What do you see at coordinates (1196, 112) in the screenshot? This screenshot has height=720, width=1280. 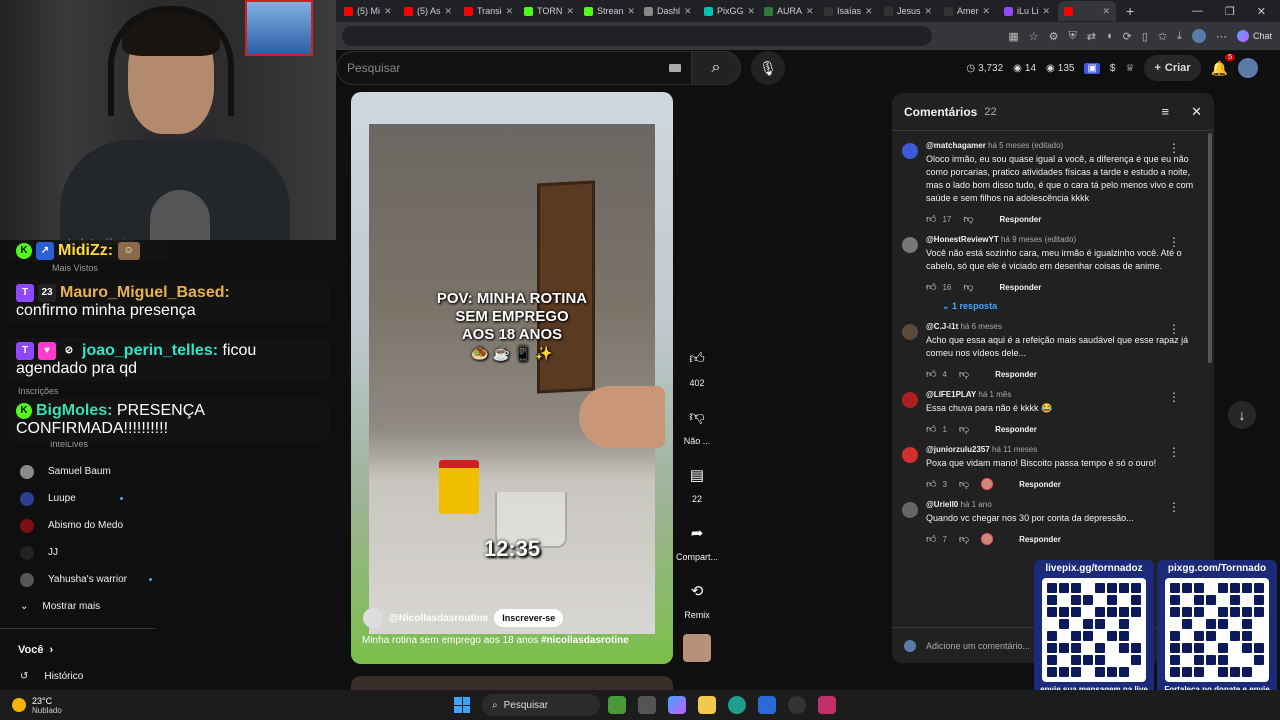 I see `close-icon: ✕` at bounding box center [1196, 112].